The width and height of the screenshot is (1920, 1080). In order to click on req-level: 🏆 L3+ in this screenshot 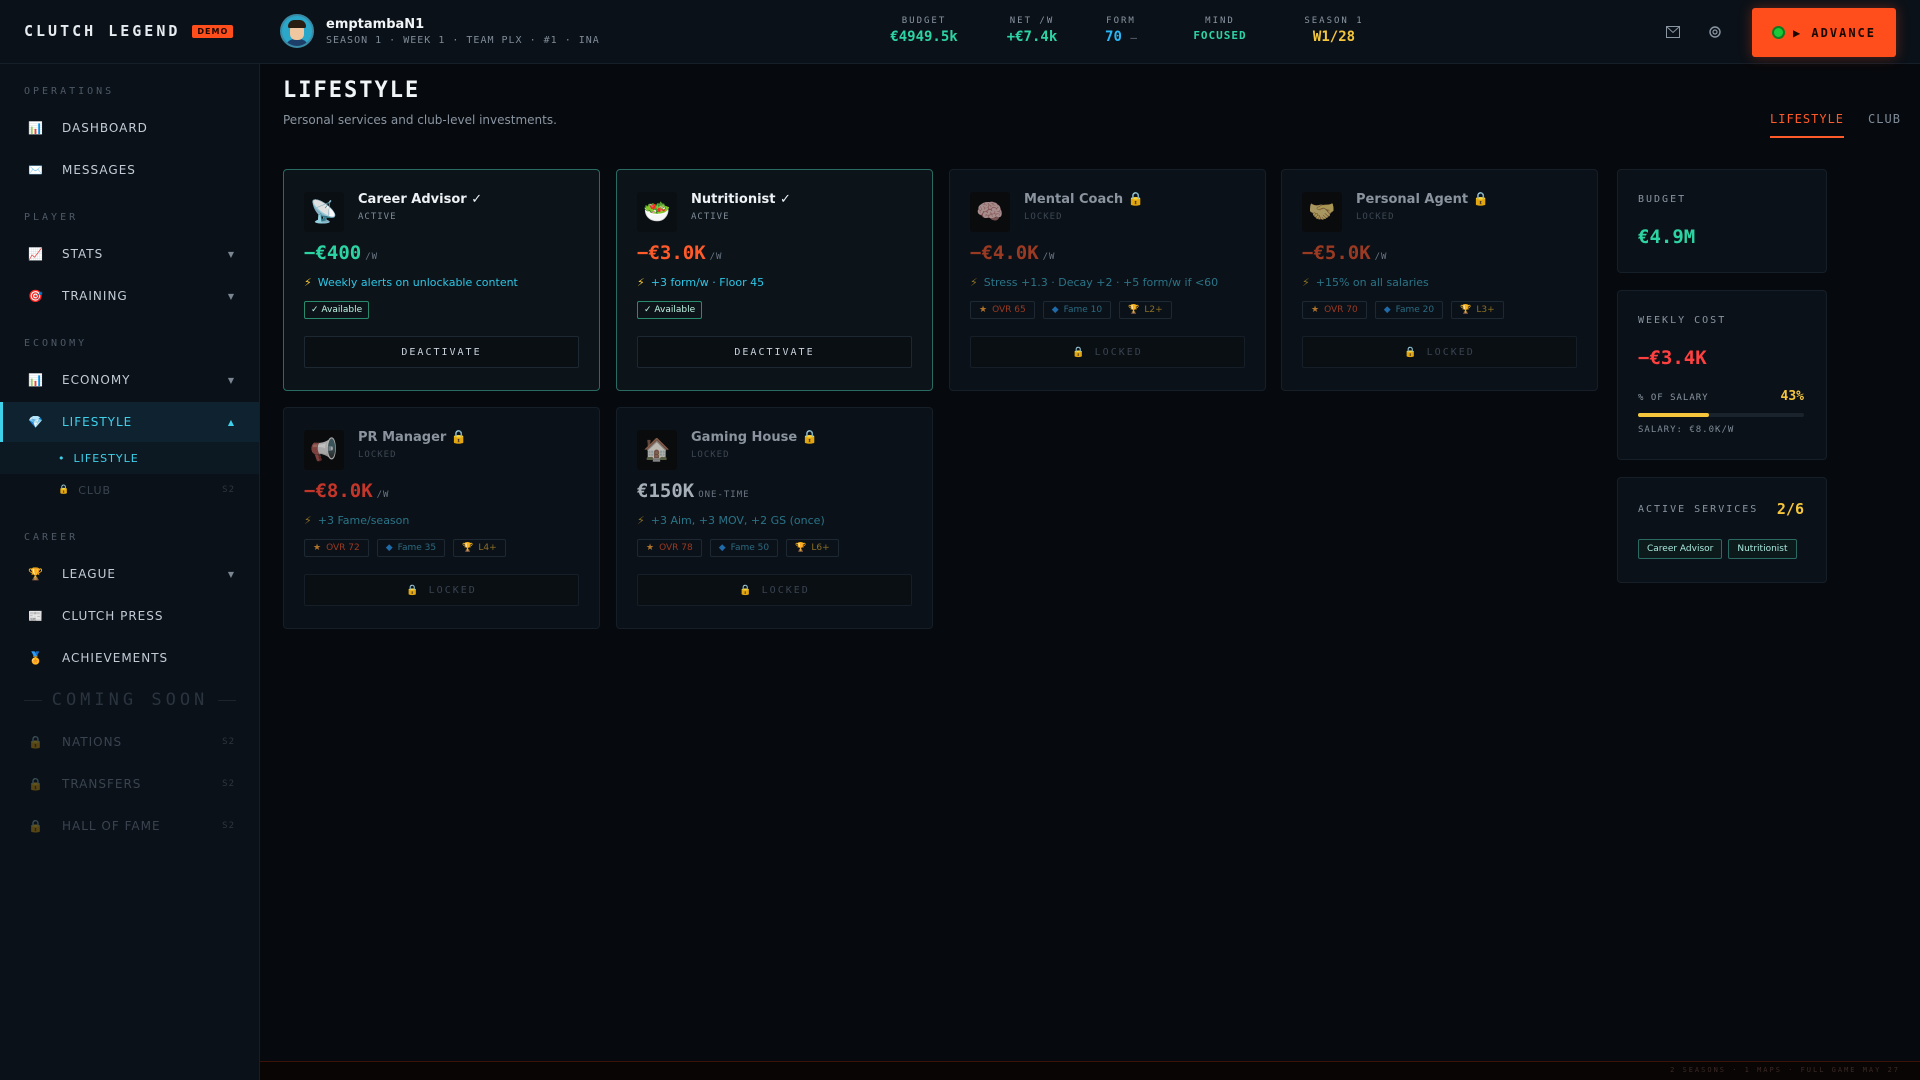, I will do `click(1477, 310)`.